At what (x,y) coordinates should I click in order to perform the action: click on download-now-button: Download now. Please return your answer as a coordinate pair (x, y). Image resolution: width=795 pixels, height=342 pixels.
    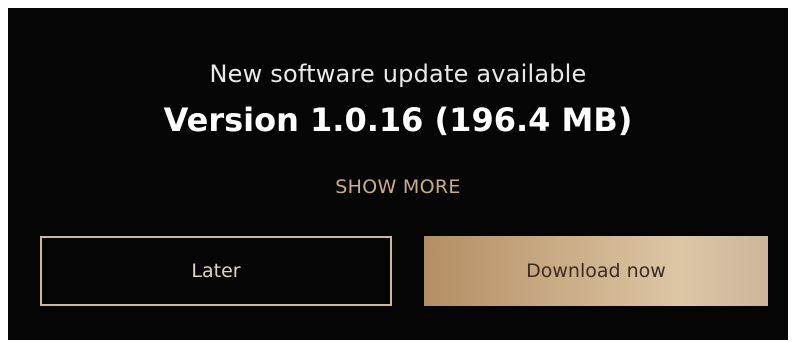
    Looking at the image, I should click on (596, 271).